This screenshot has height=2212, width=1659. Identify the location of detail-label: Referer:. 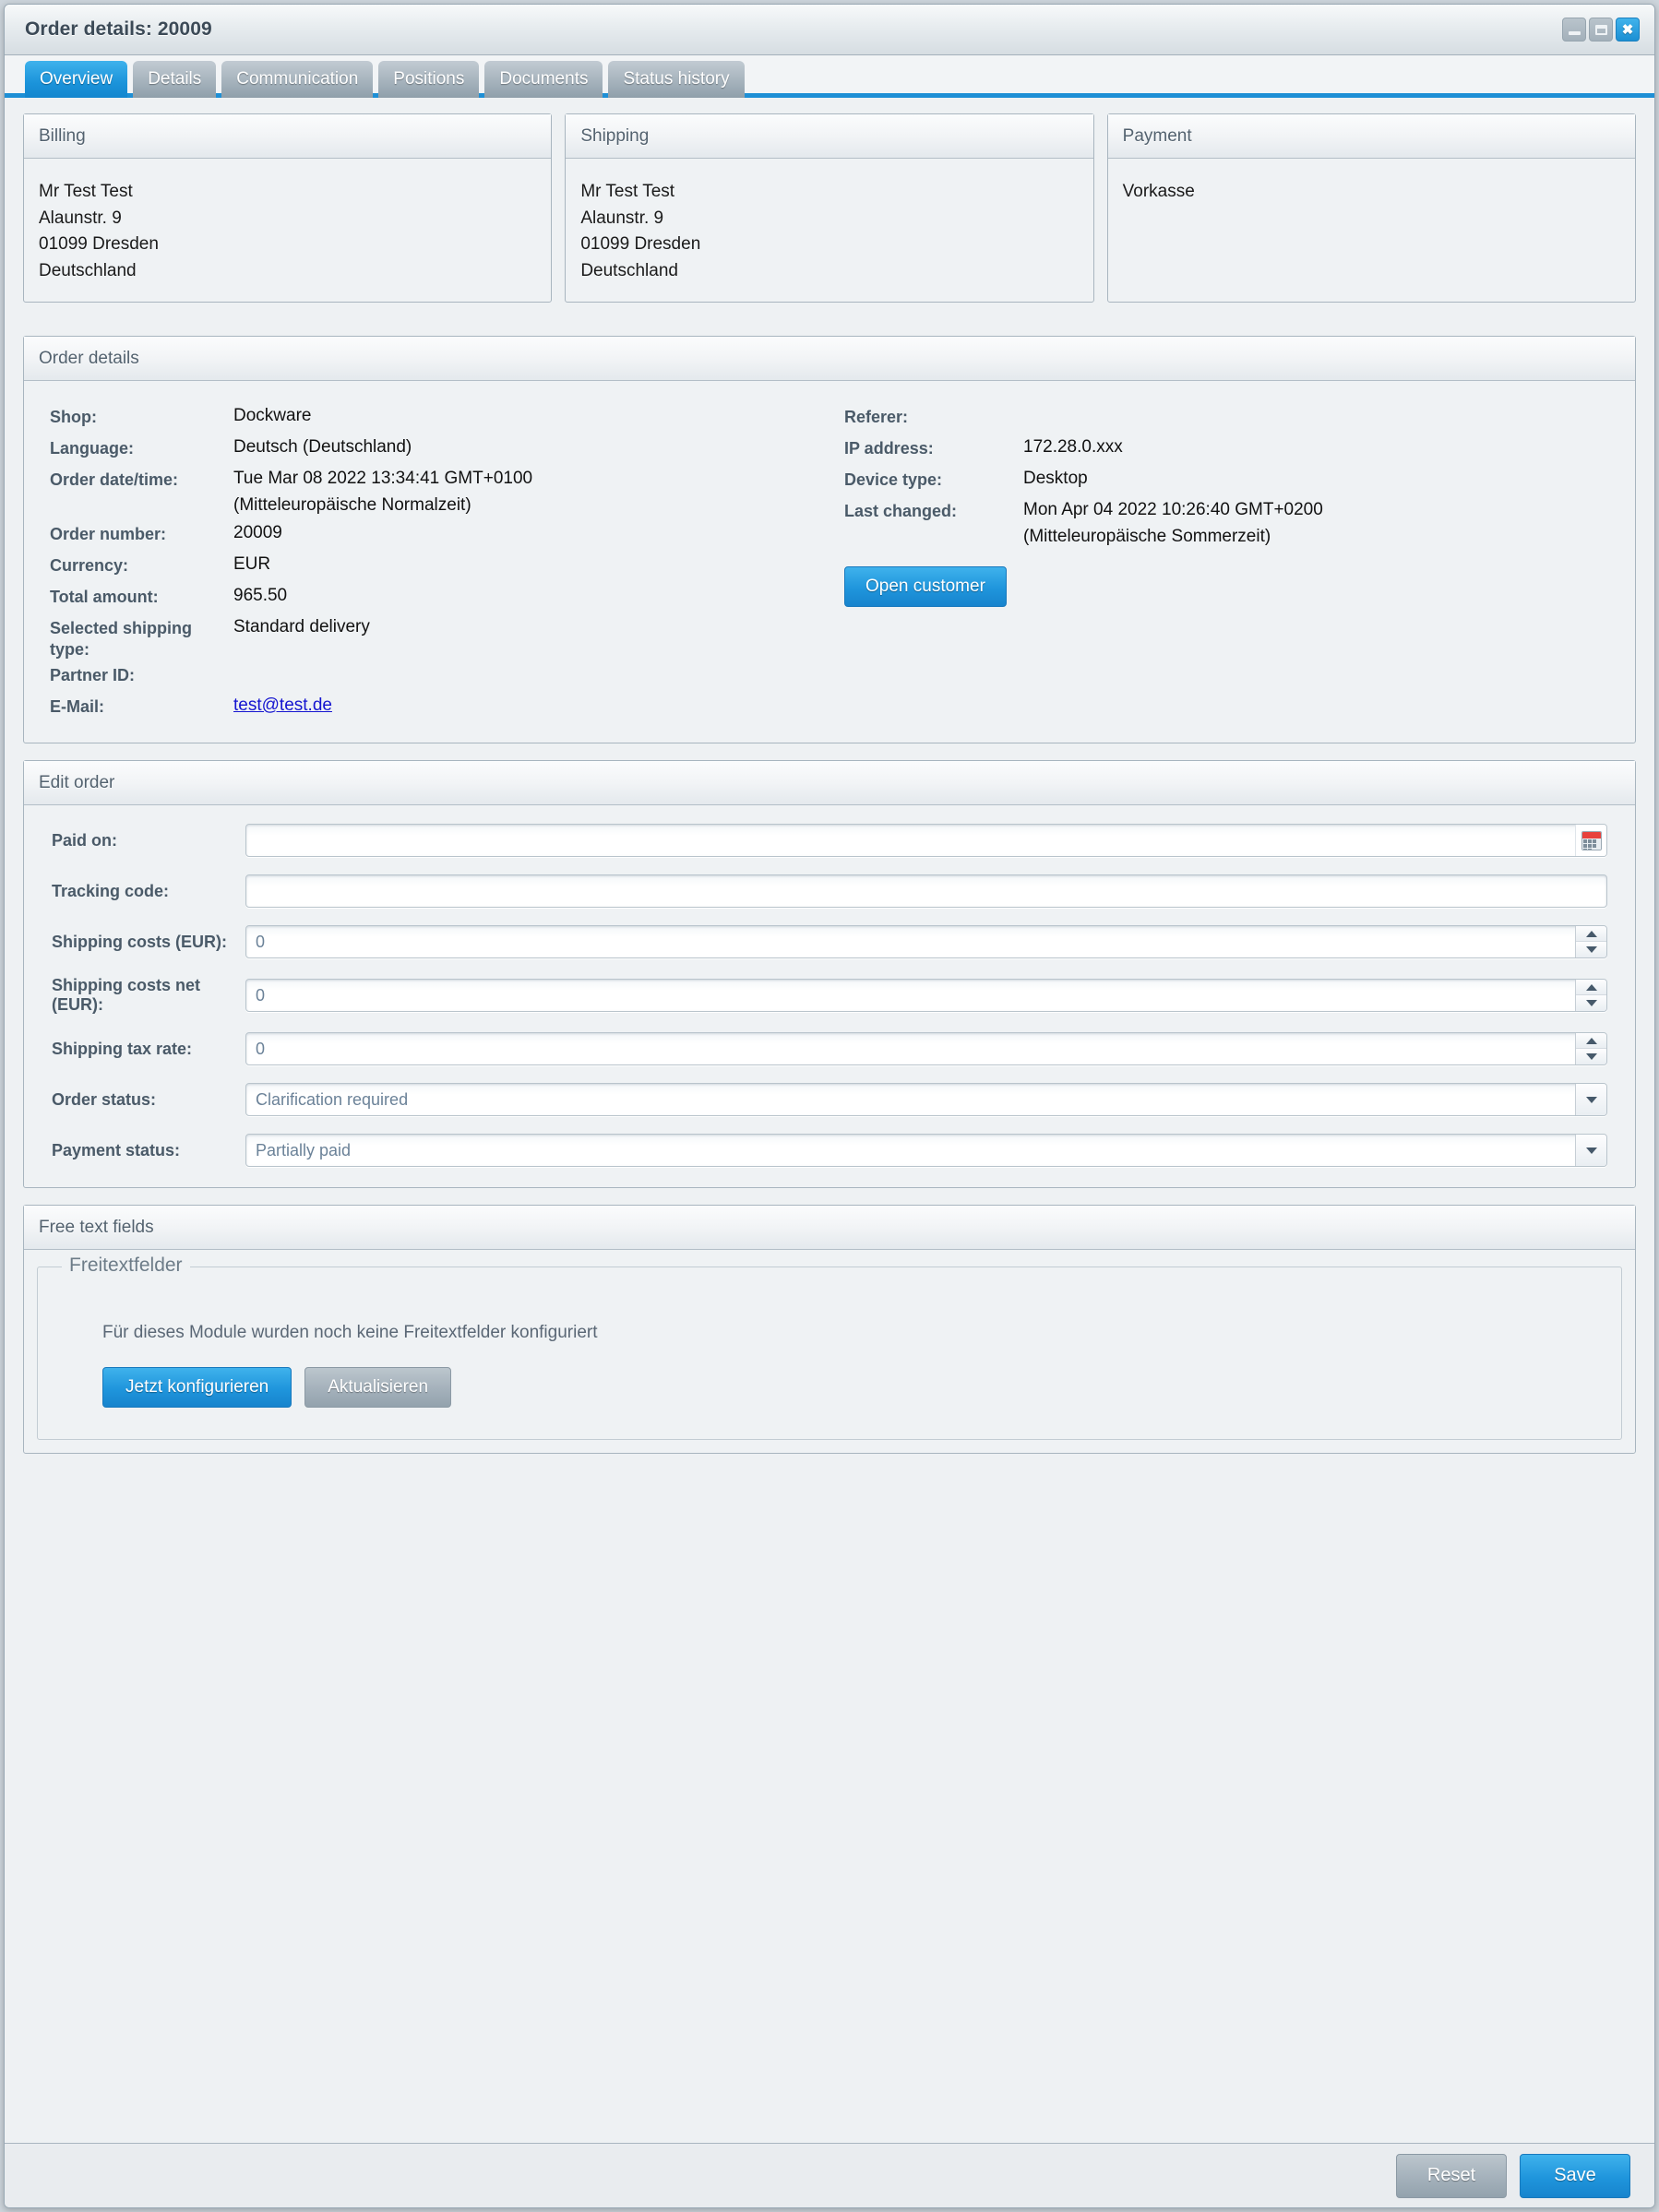
(876, 417).